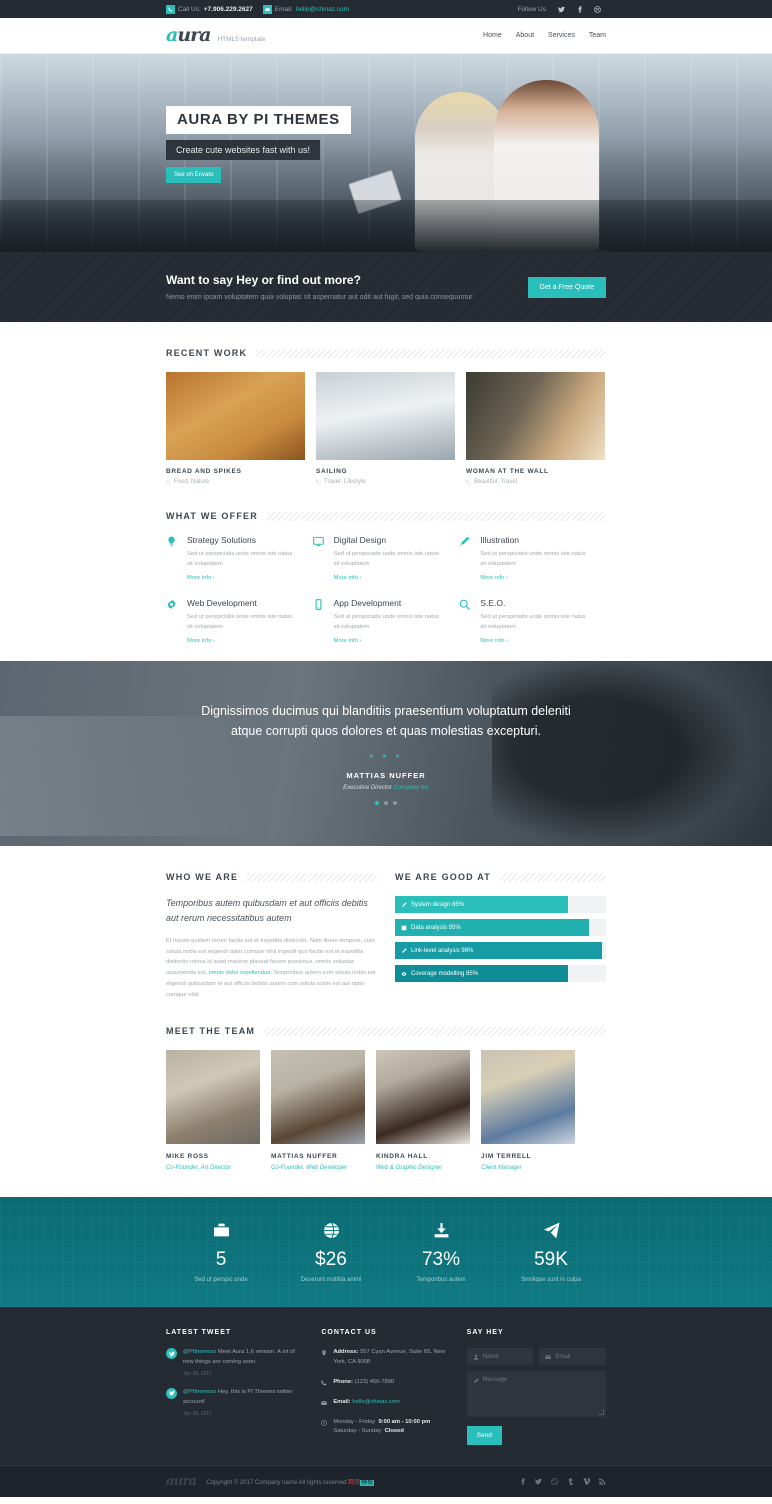 This screenshot has height=1504, width=772. What do you see at coordinates (492, 35) in the screenshot?
I see `nav-item-home: Home` at bounding box center [492, 35].